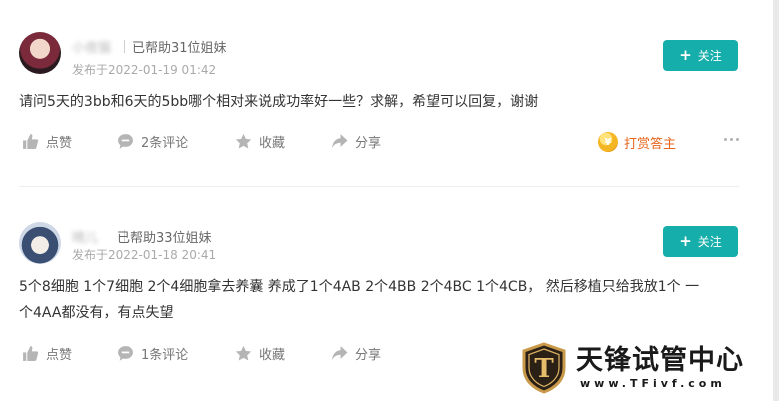 This screenshot has height=401, width=779. I want to click on shield-logo-icon: T, so click(544, 368).